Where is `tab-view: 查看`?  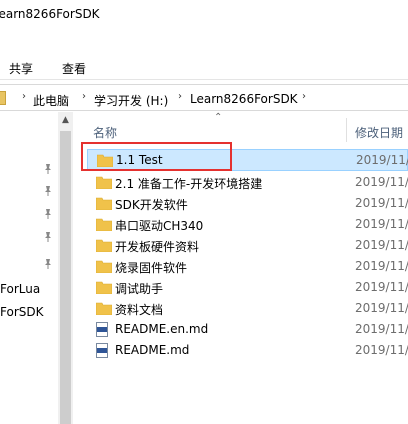 tab-view: 查看 is located at coordinates (74, 68).